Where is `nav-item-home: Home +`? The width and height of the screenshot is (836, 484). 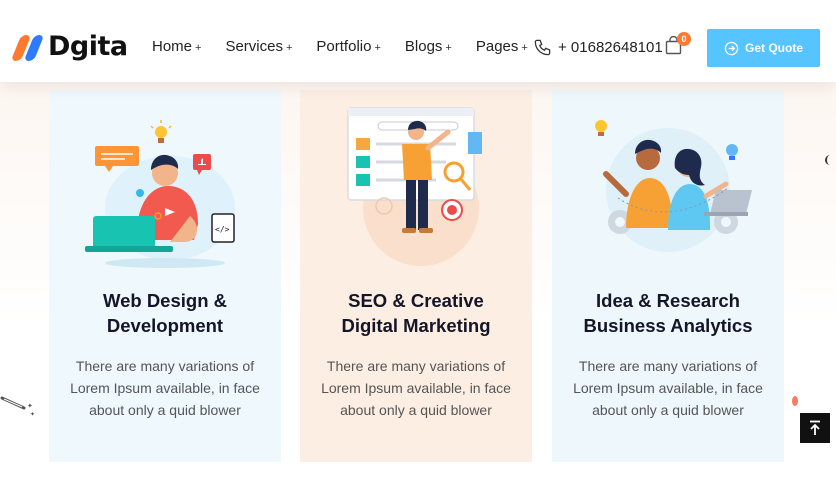
nav-item-home: Home + is located at coordinates (176, 46).